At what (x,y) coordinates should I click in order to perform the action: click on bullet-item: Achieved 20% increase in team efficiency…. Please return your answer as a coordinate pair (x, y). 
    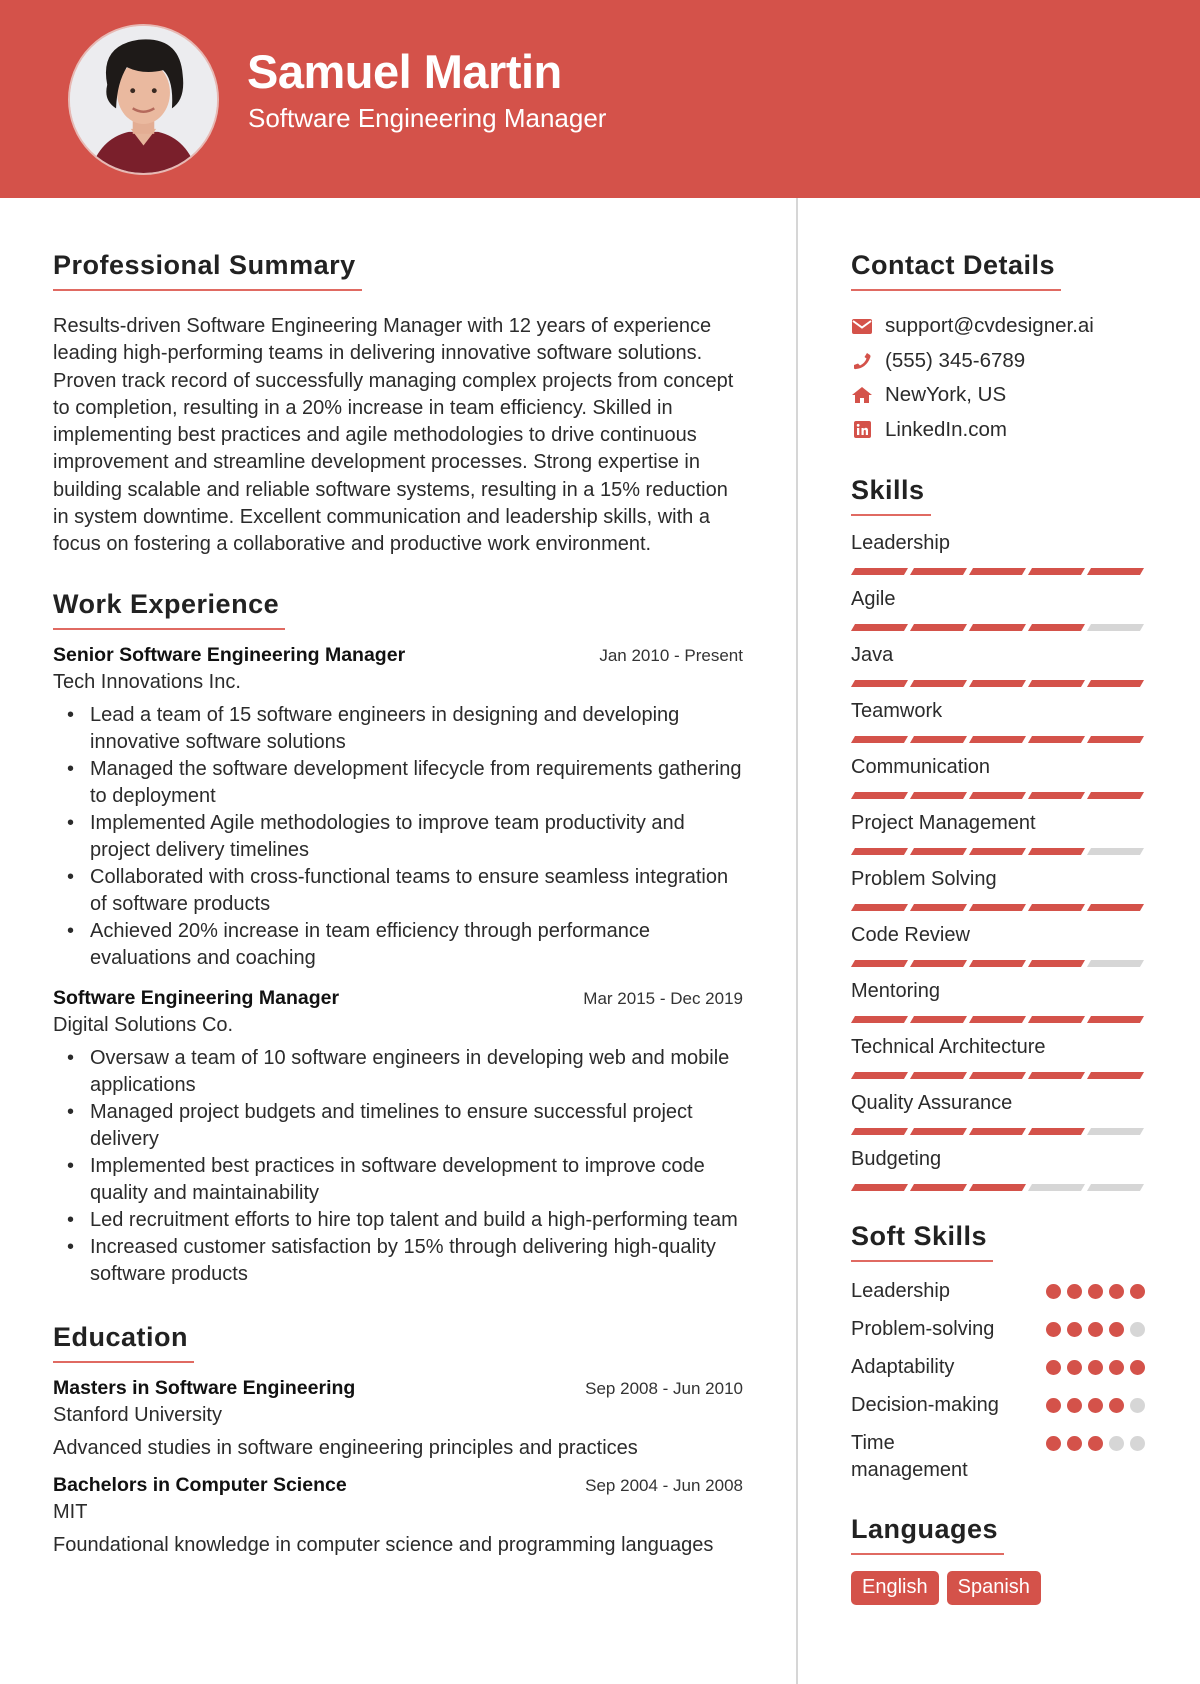
    Looking at the image, I should click on (398, 945).